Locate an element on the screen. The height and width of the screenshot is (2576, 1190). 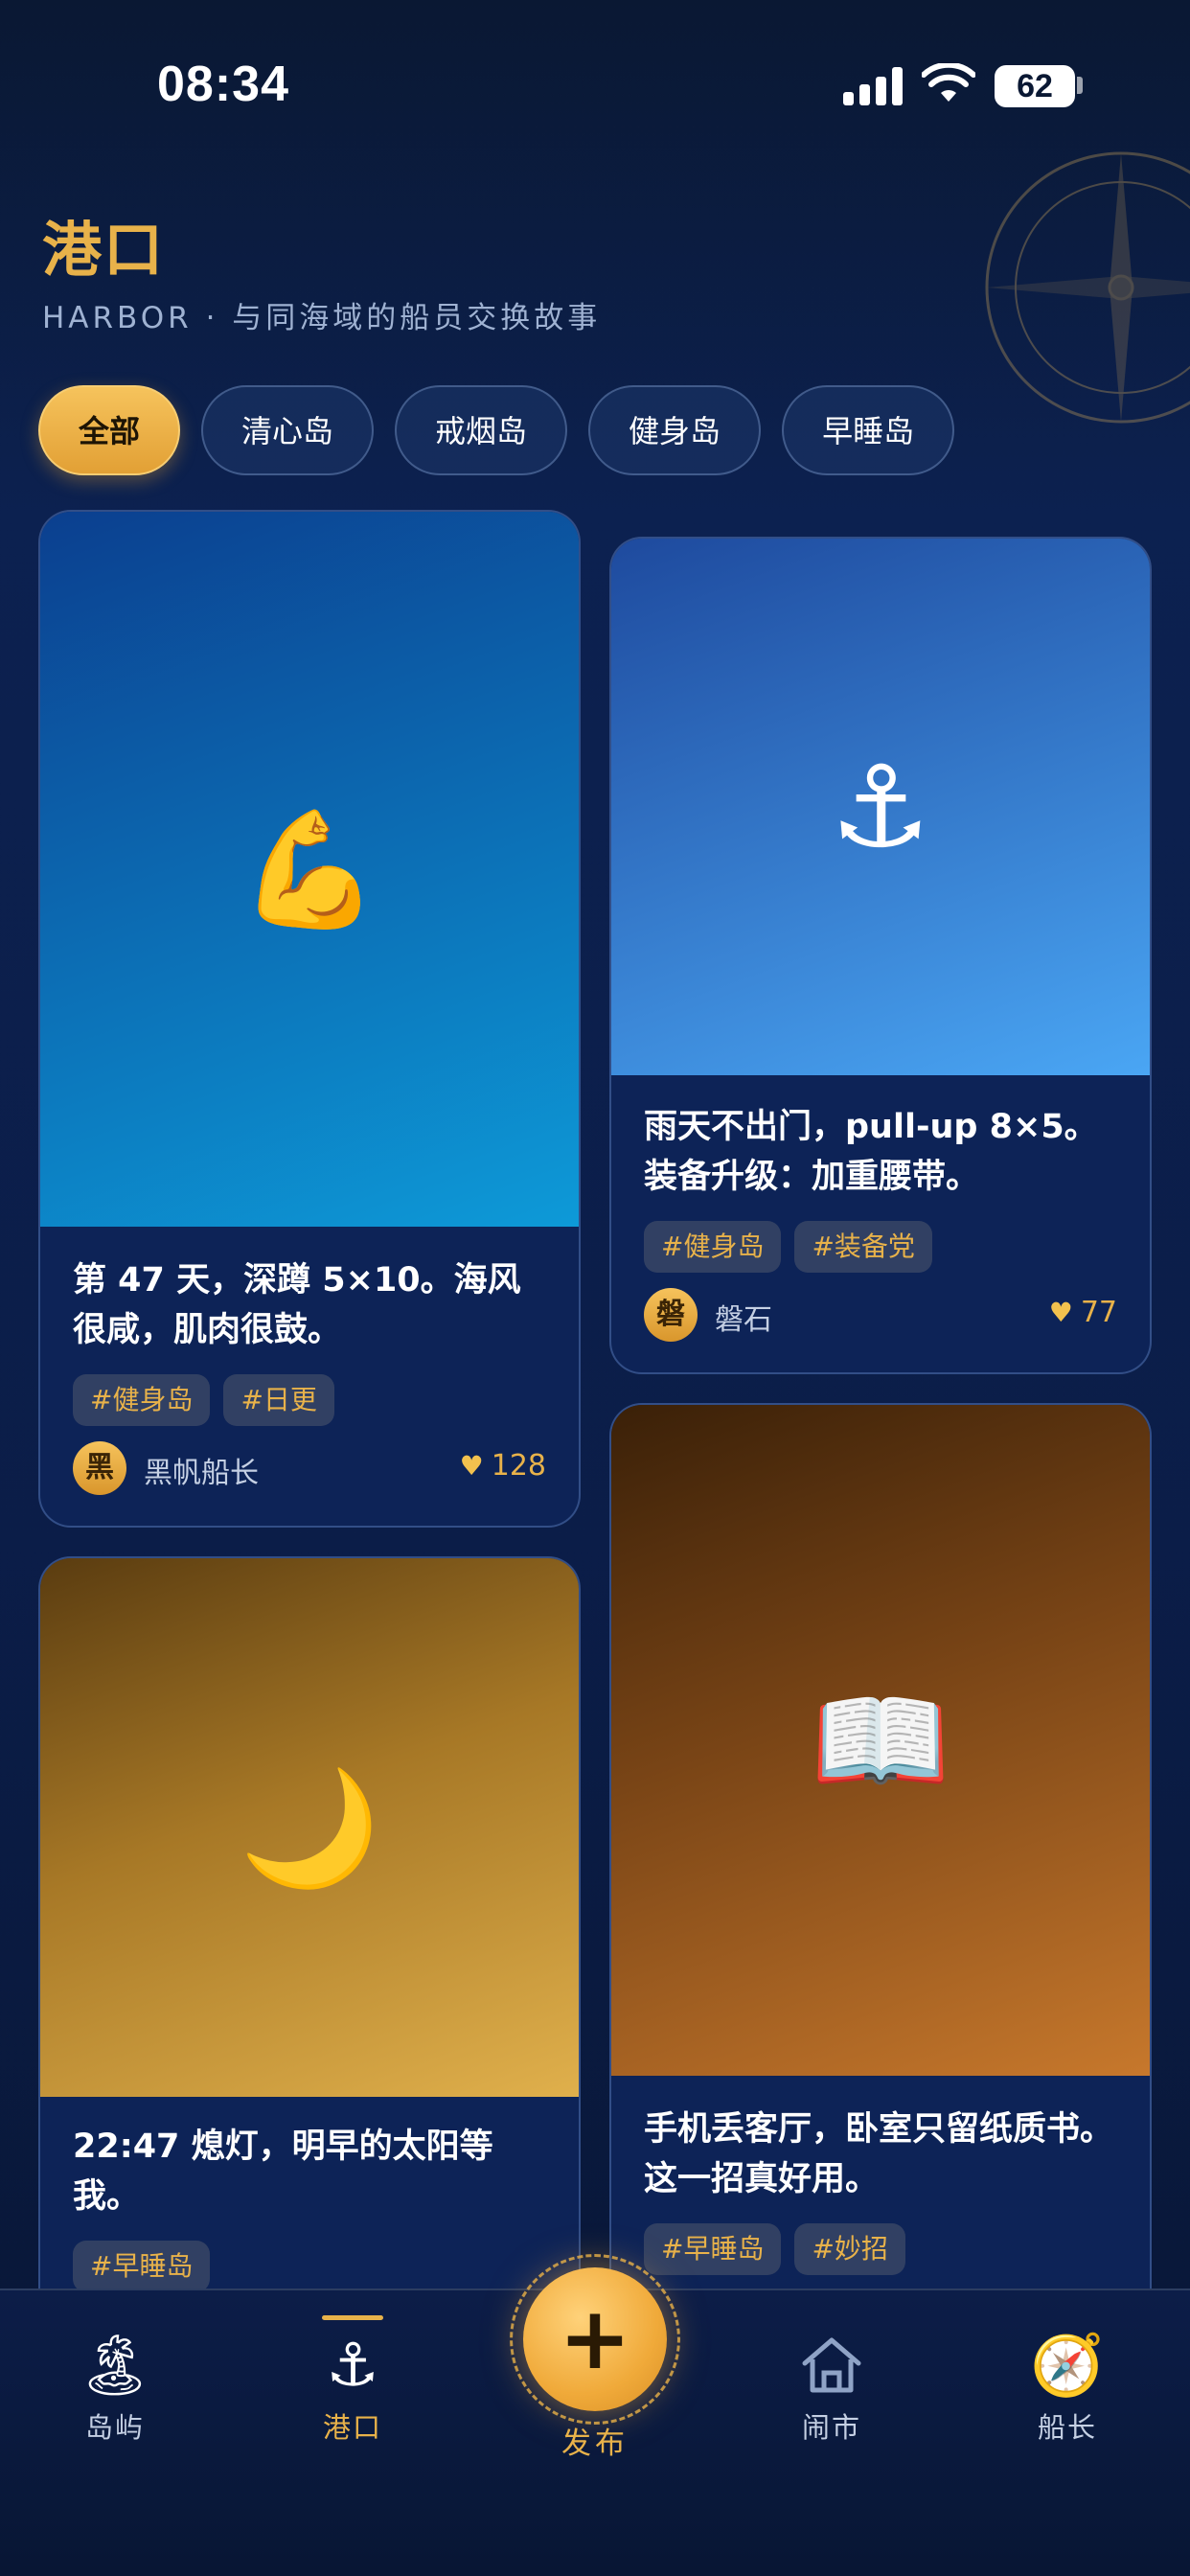
open-book-icon: 📖 is located at coordinates (881, 1740).